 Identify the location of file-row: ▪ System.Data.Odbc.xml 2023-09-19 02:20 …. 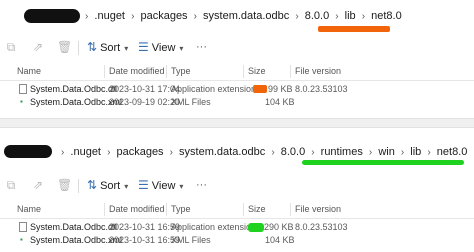
(237, 102).